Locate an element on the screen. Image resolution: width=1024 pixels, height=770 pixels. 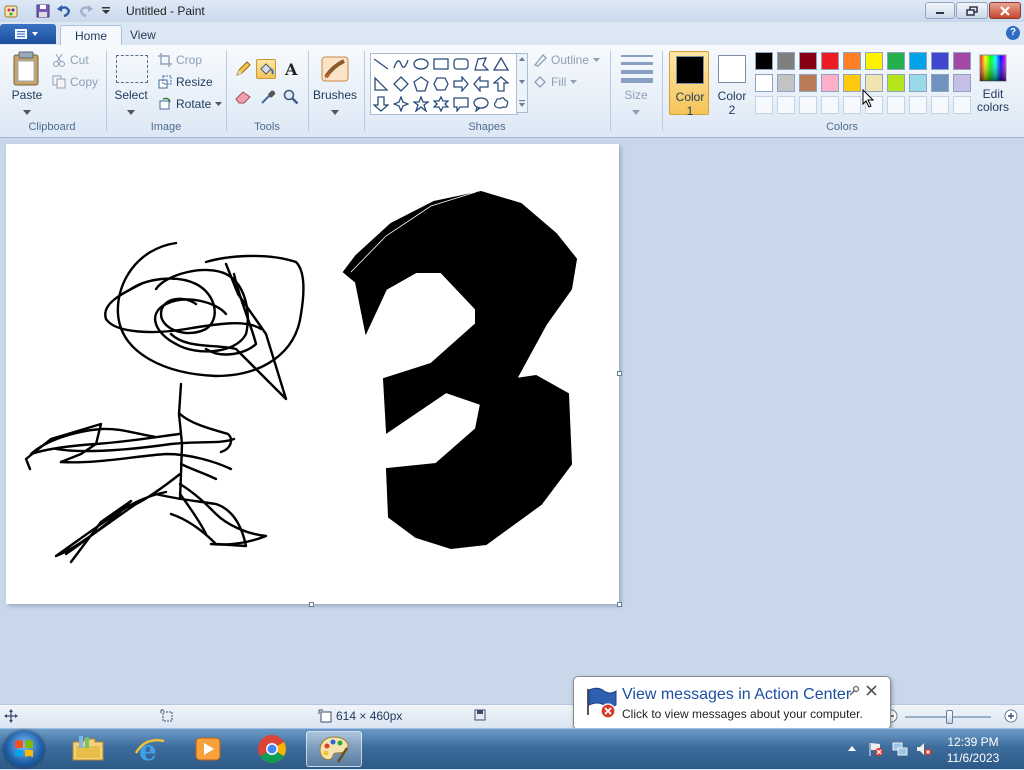
customize-quick-access-icon is located at coordinates (106, 11).